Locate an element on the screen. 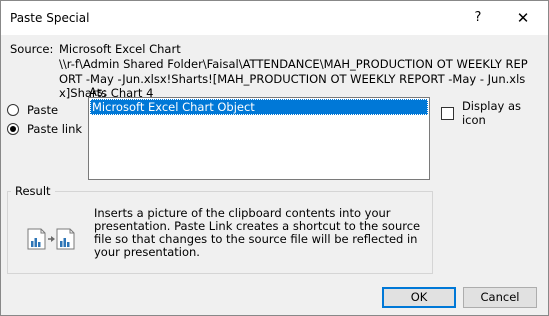 The image size is (549, 316). display-as-icon-label: Display as icon is located at coordinates (491, 113).